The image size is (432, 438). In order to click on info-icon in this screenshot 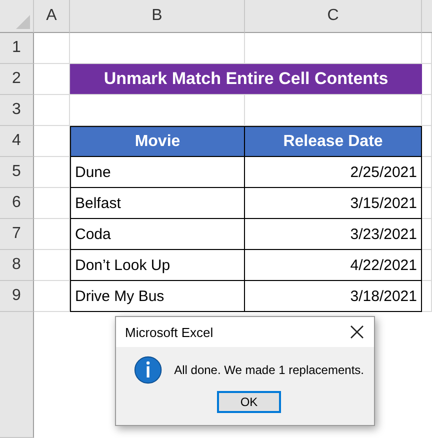, I will do `click(148, 370)`.